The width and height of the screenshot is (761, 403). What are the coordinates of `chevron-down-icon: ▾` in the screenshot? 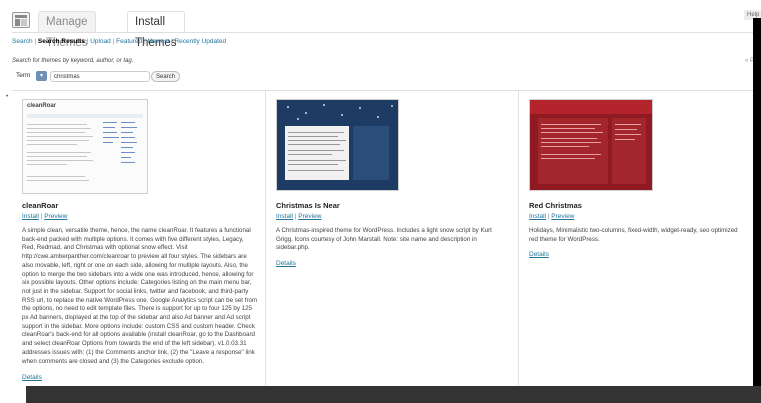 It's located at (41, 76).